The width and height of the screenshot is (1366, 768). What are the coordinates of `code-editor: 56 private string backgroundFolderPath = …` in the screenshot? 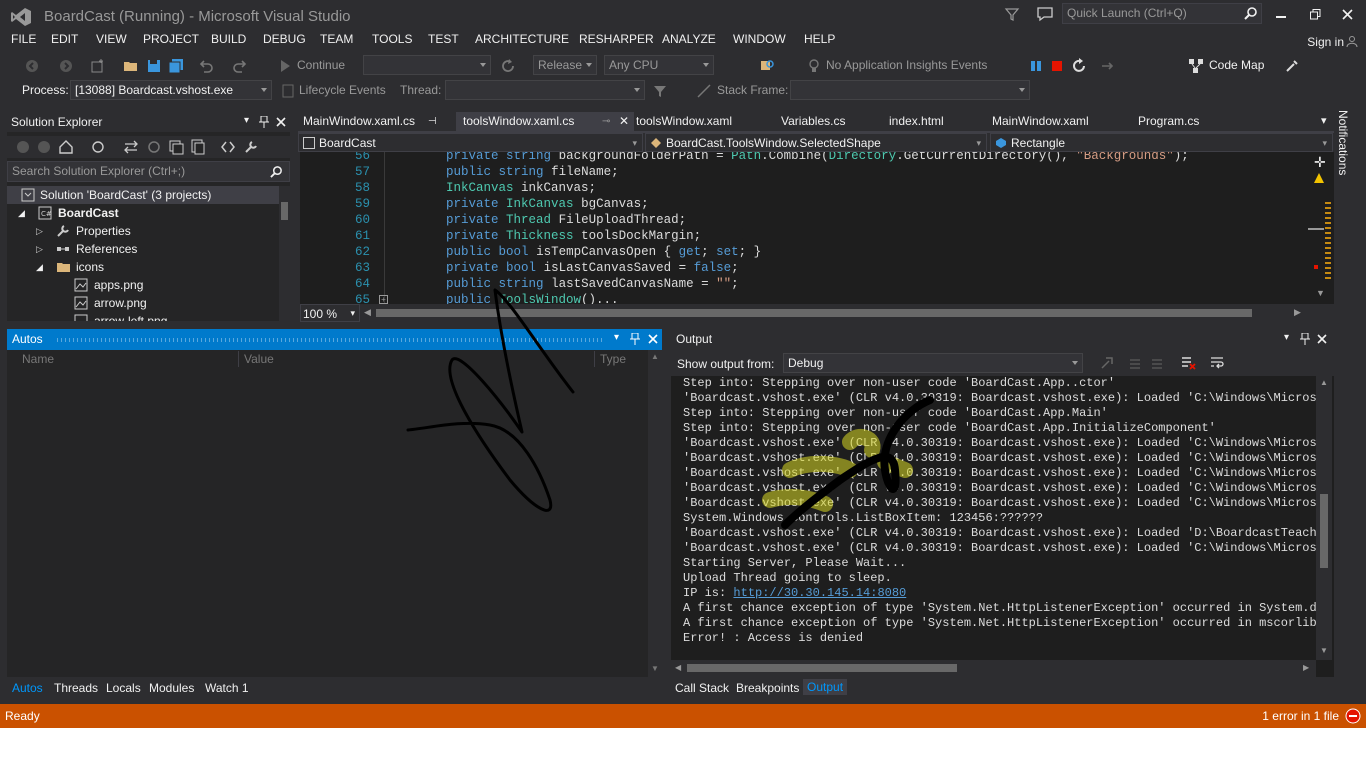 It's located at (803, 228).